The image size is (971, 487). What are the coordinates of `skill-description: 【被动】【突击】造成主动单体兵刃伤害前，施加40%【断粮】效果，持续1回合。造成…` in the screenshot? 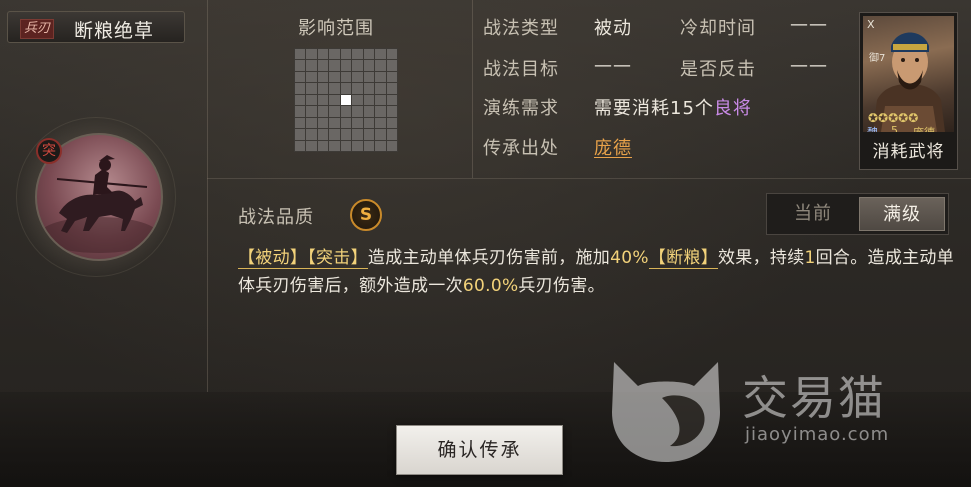 It's located at (597, 272).